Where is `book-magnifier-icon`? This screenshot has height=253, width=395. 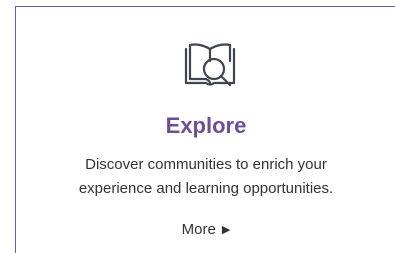
book-magnifier-icon is located at coordinates (210, 65).